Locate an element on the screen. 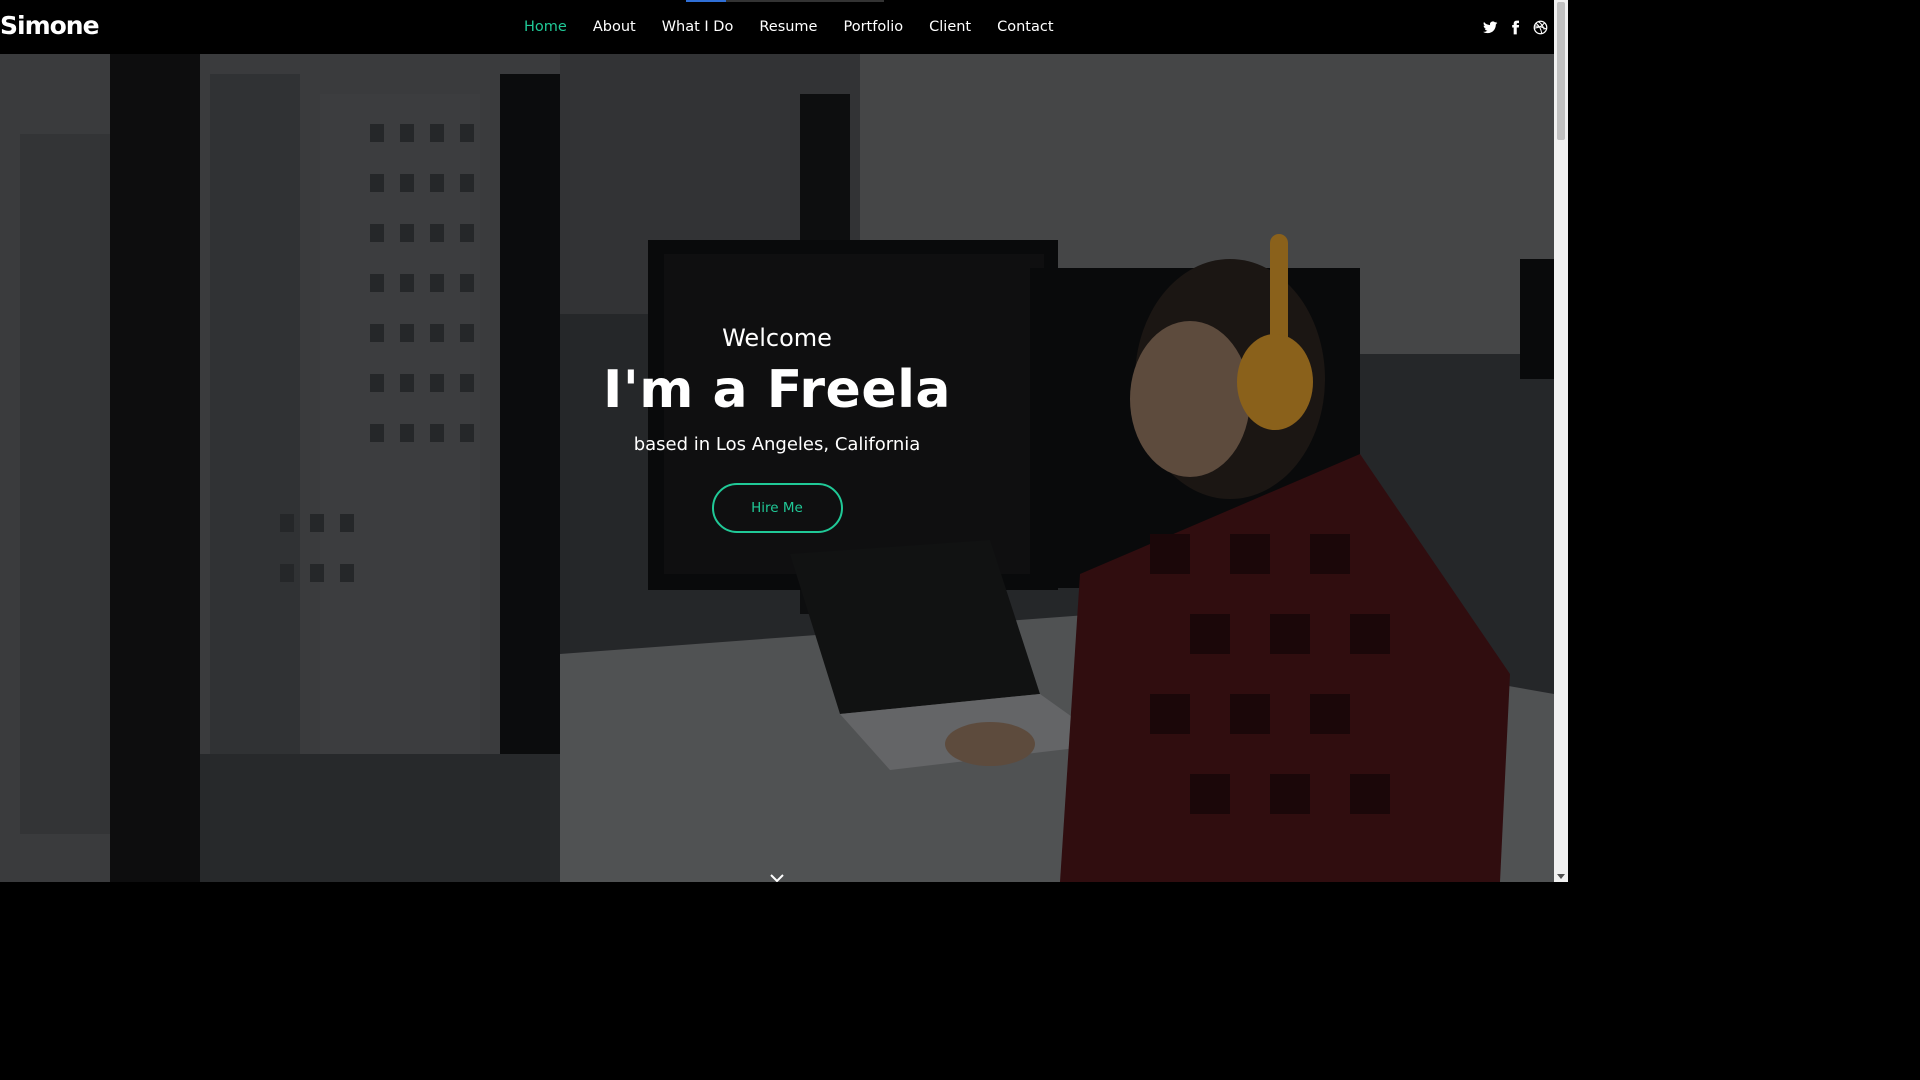  hero-headline: I'm a Freela is located at coordinates (777, 390).